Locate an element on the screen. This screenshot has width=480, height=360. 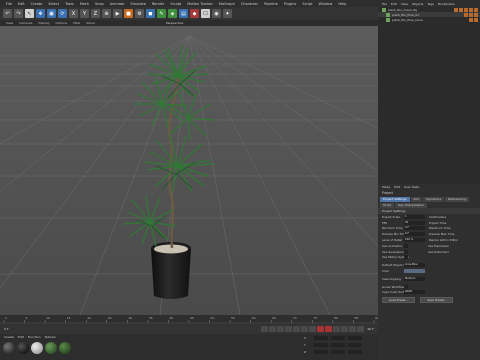
menu-create: Create is located at coordinates (37, 4).